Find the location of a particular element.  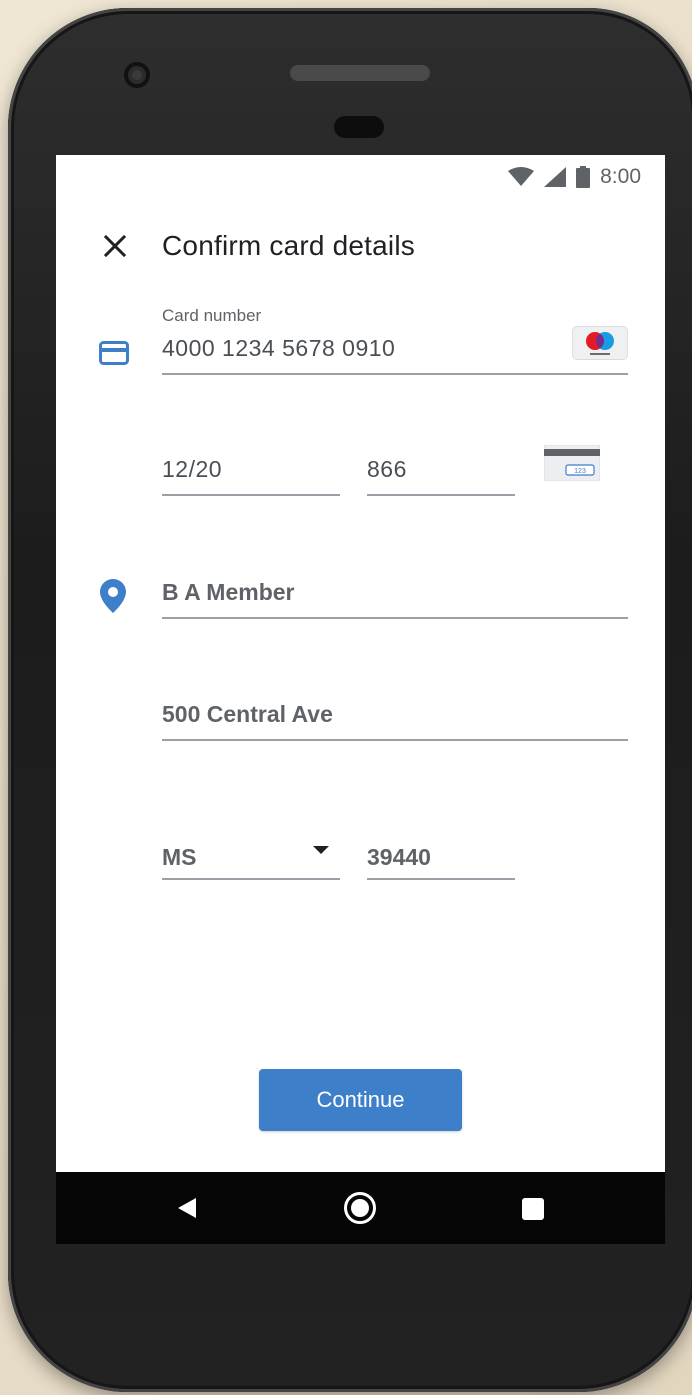

state-dropdown: MS is located at coordinates (251, 856).